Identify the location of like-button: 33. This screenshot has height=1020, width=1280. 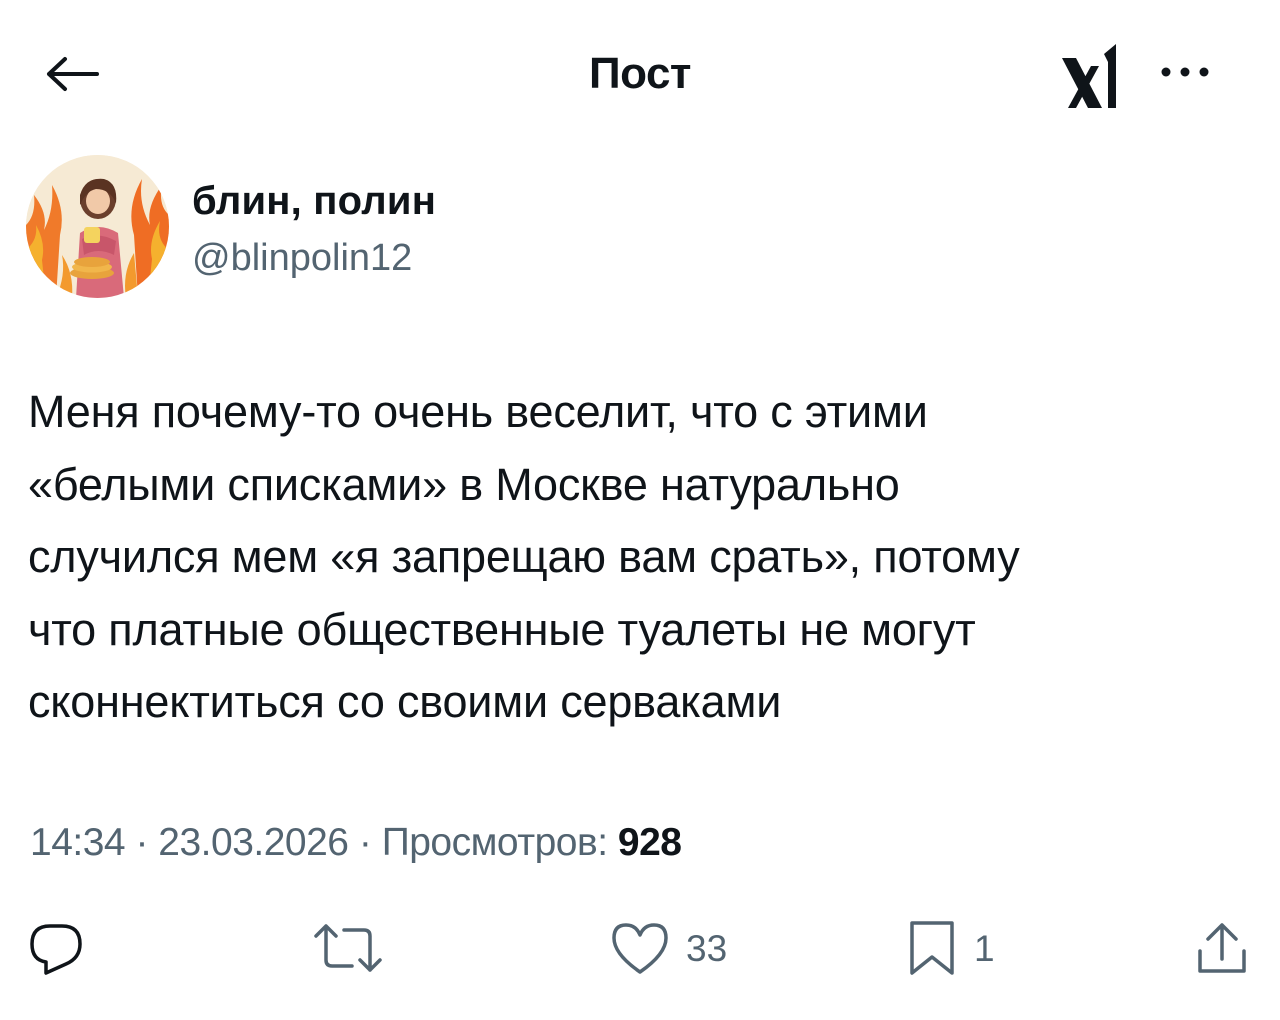
(667, 948).